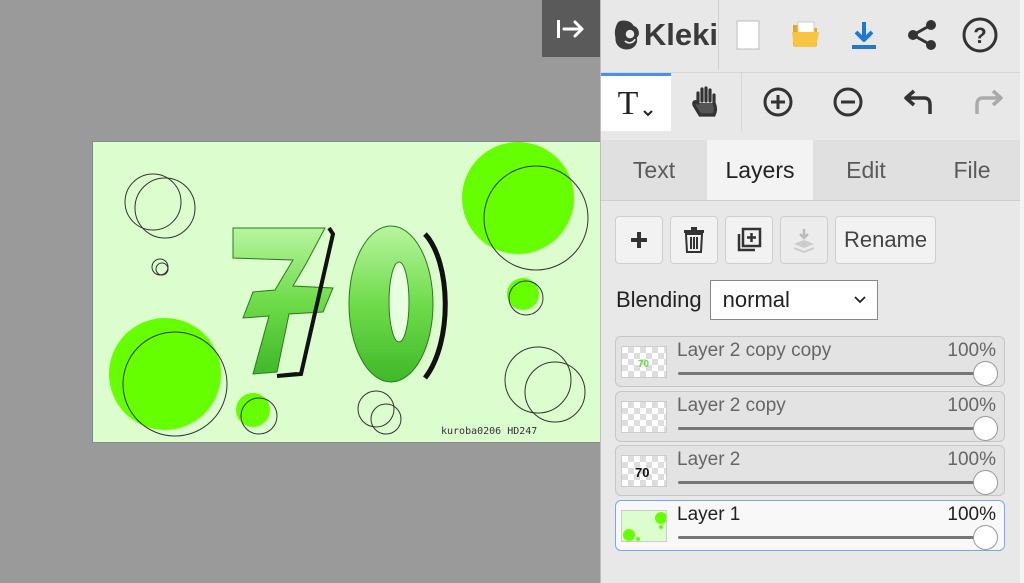  I want to click on download-button, so click(864, 35).